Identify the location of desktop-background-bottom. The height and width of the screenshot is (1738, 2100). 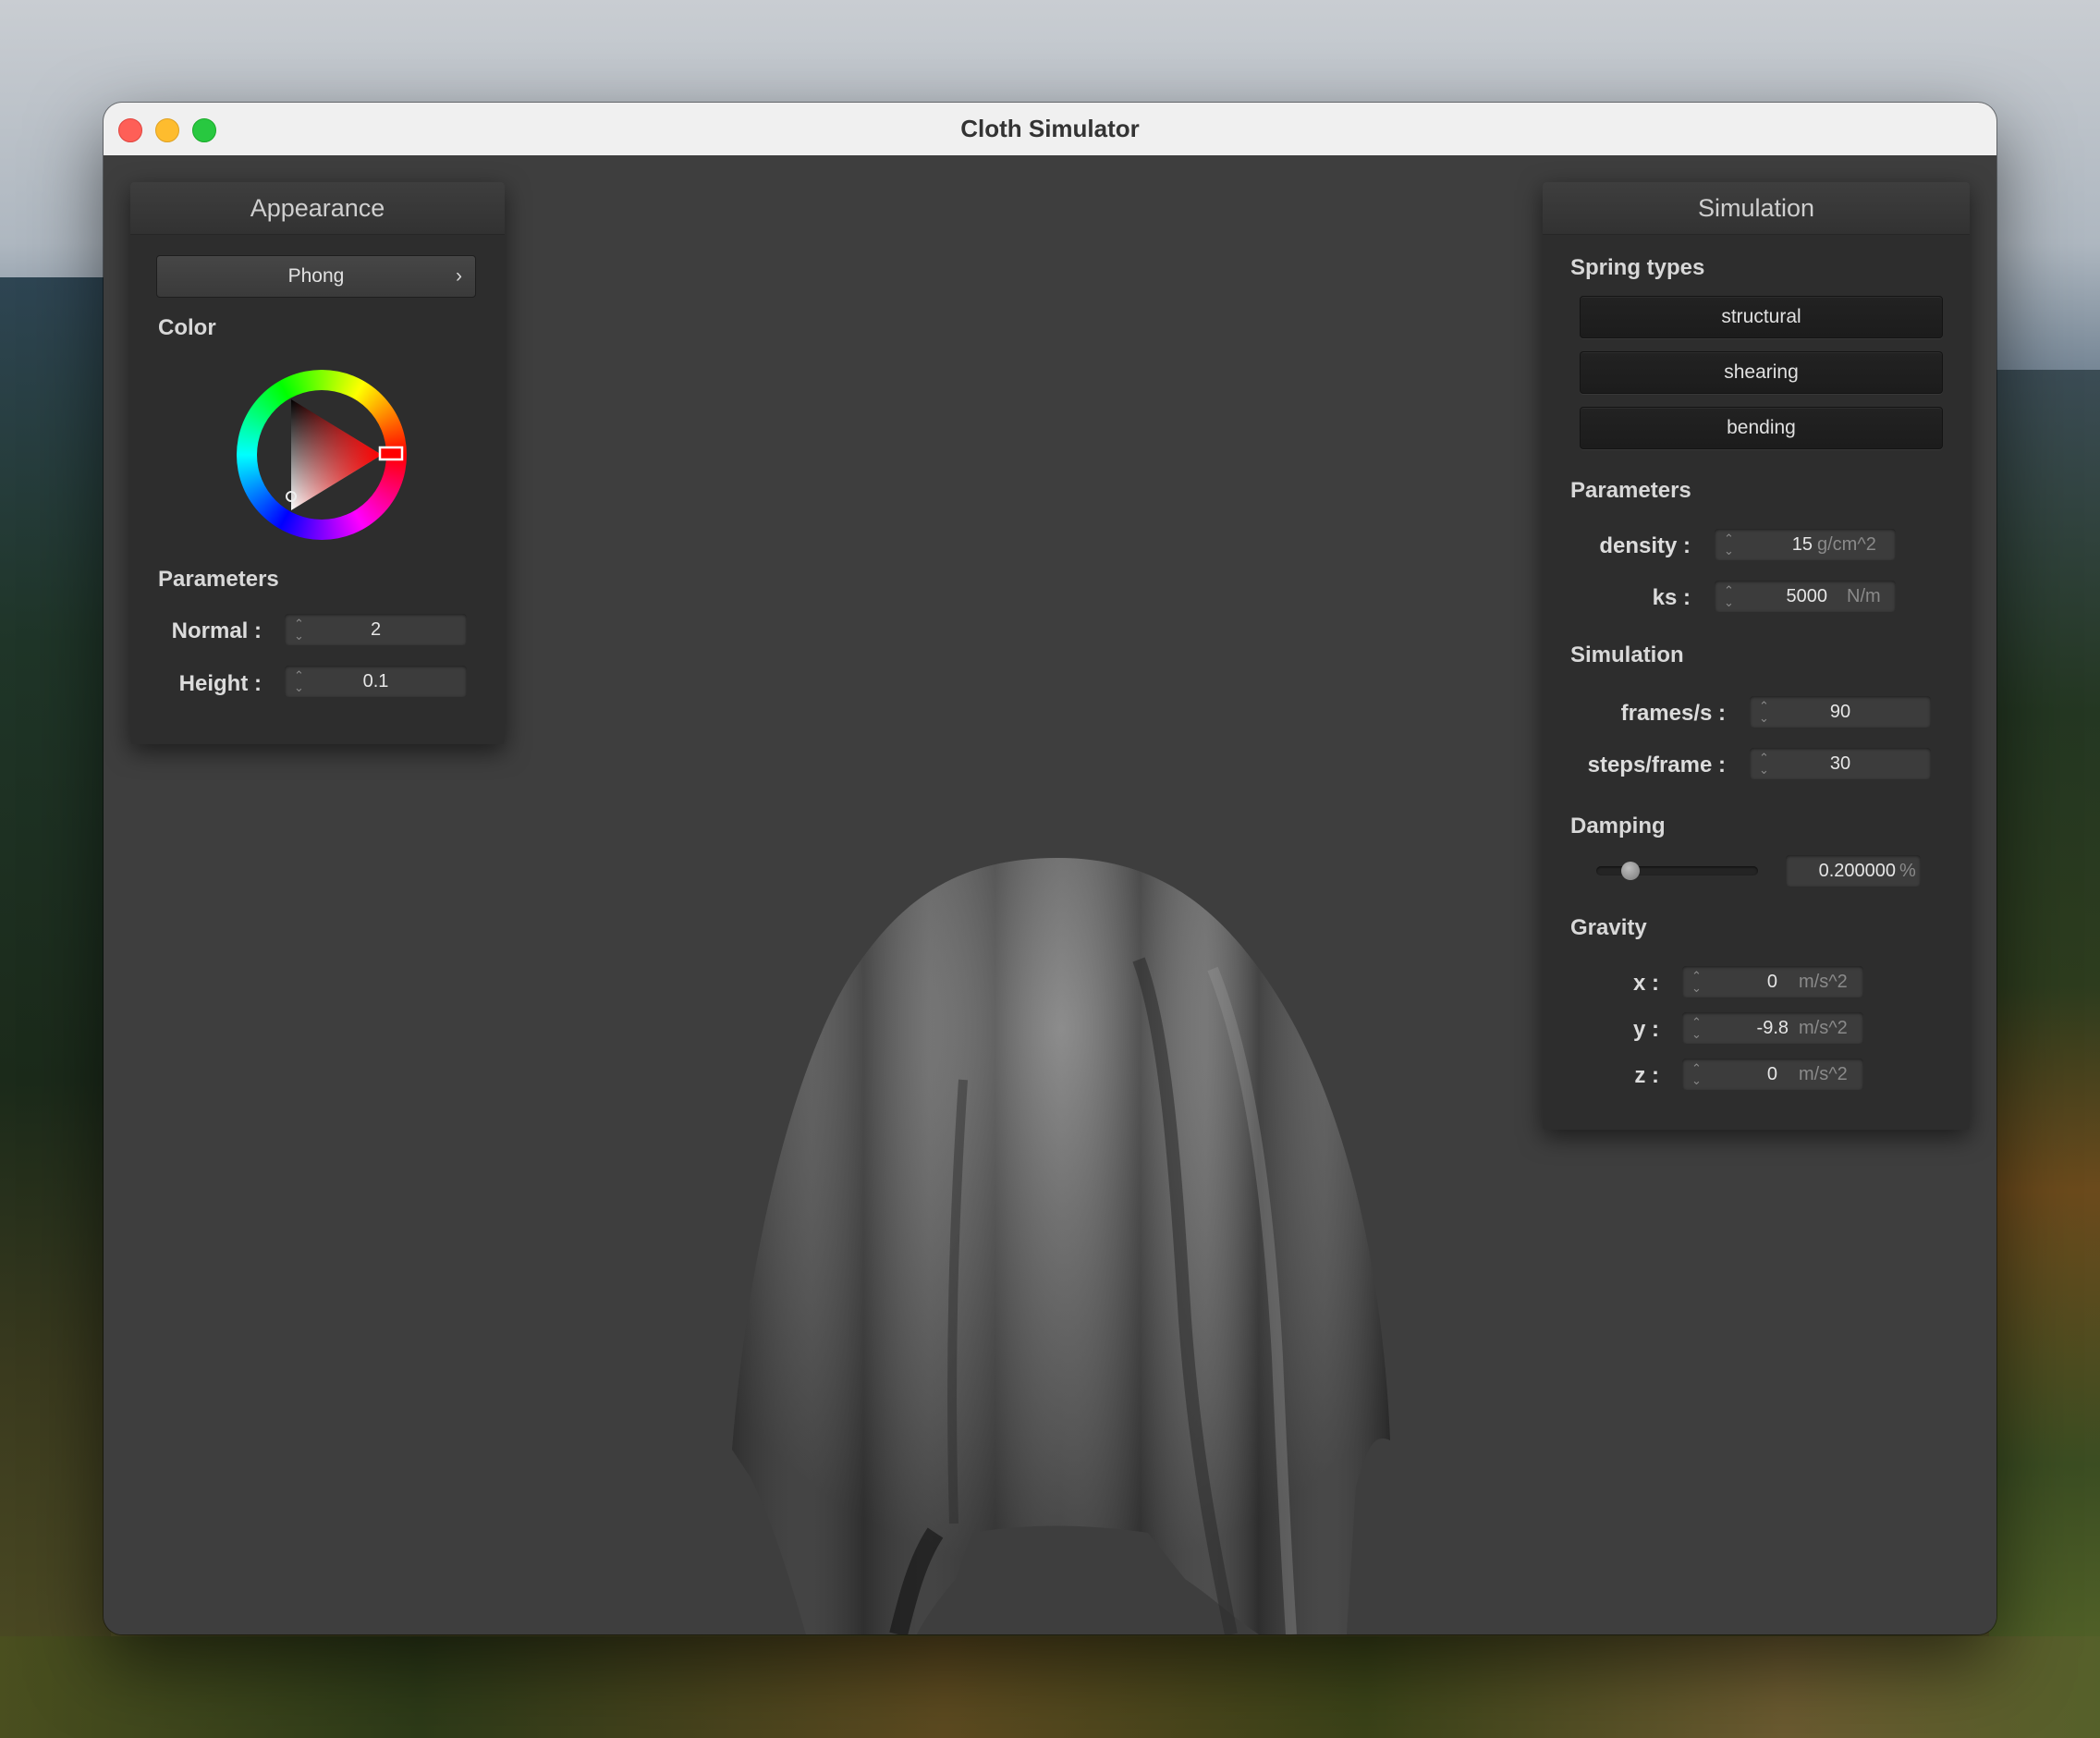
(1050, 1687).